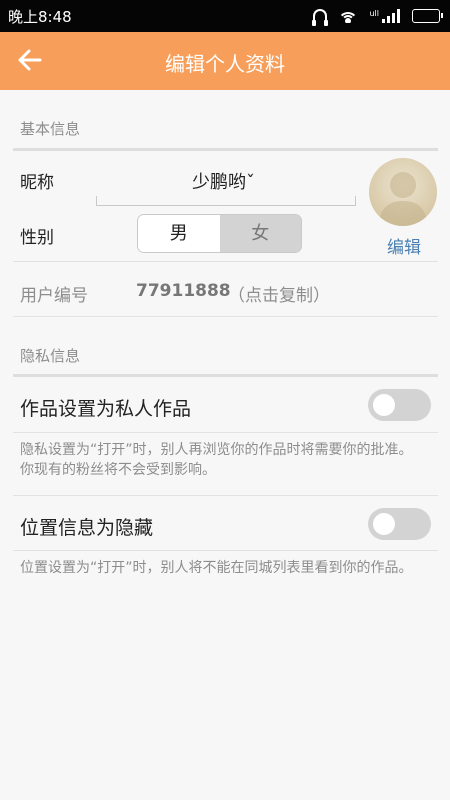 The height and width of the screenshot is (800, 450). I want to click on status-time: 晚上8:48, so click(40, 17).